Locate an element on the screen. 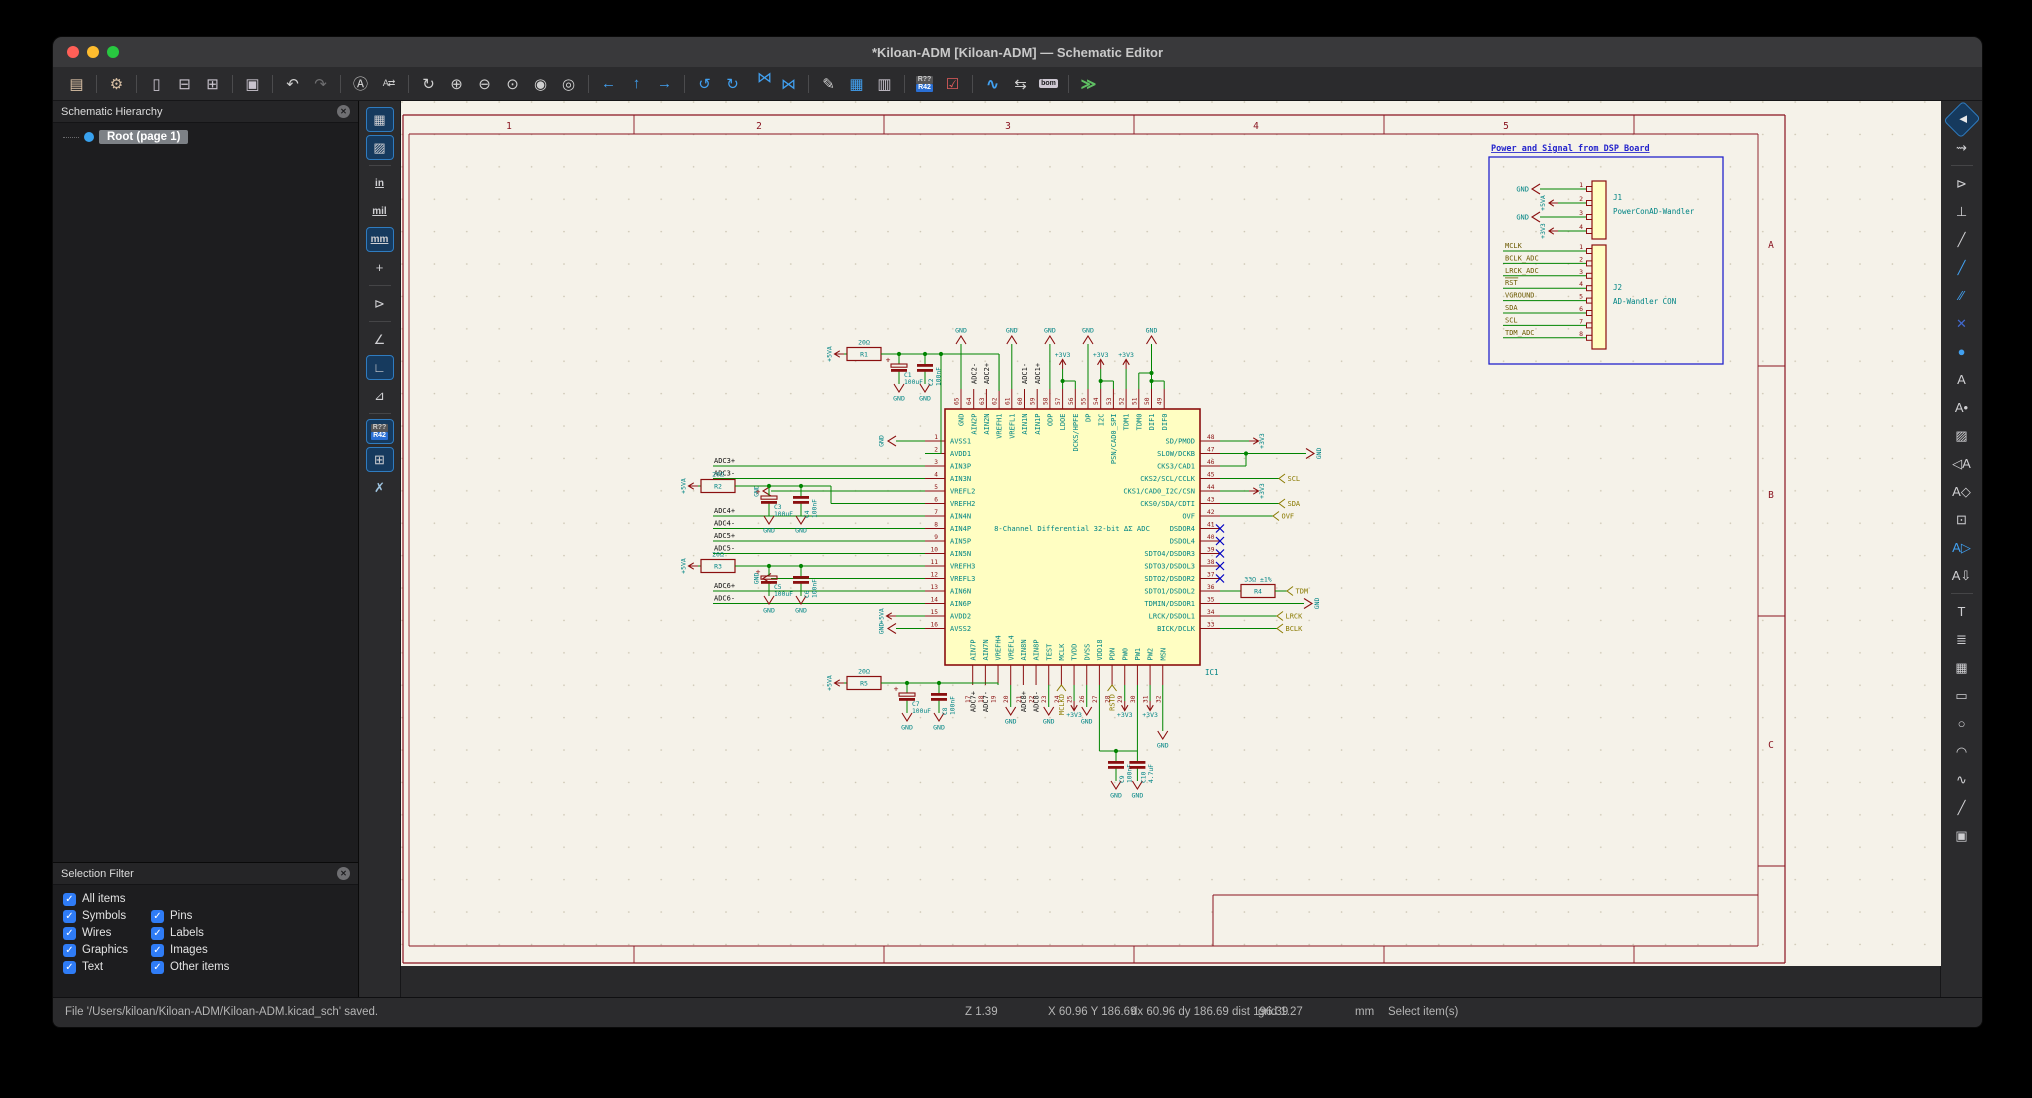 The width and height of the screenshot is (2032, 1098). zoom-fit-button: ⊙ is located at coordinates (512, 84).